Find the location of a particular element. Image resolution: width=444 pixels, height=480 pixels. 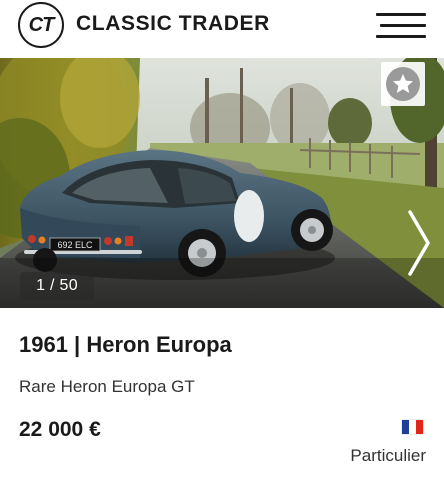

seller-type: Particulier is located at coordinates (388, 455).